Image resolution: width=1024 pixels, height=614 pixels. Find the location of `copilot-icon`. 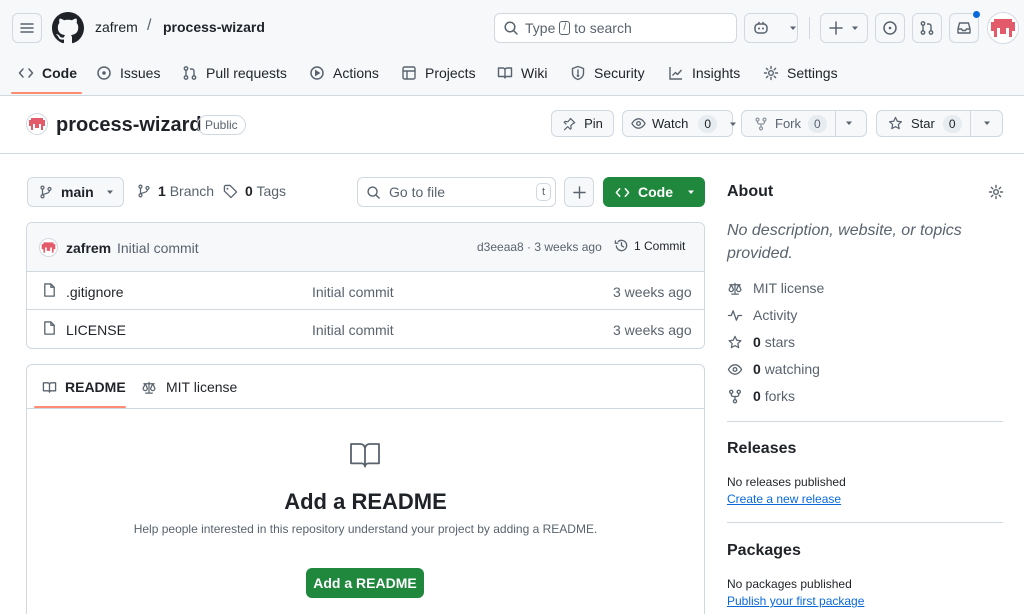

copilot-icon is located at coordinates (761, 28).